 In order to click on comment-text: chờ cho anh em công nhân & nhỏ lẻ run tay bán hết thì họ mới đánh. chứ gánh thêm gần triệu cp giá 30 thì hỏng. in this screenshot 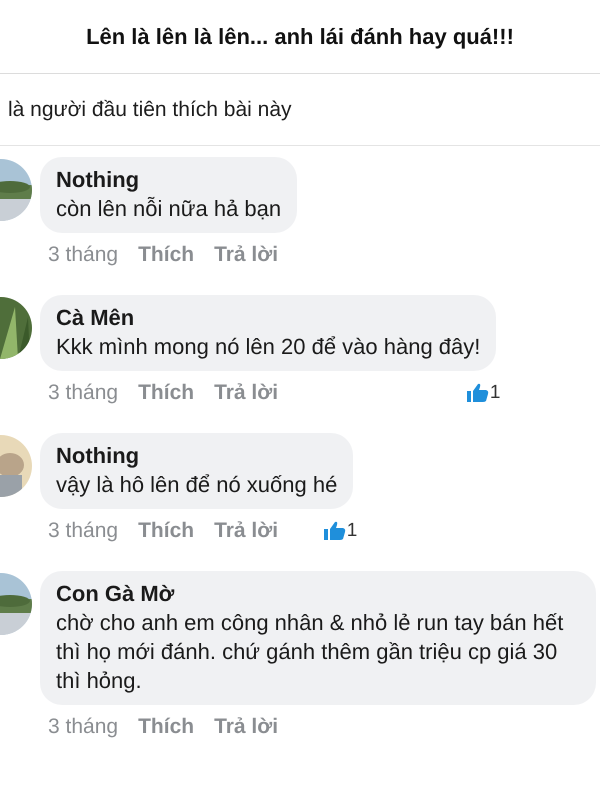, I will do `click(310, 652)`.